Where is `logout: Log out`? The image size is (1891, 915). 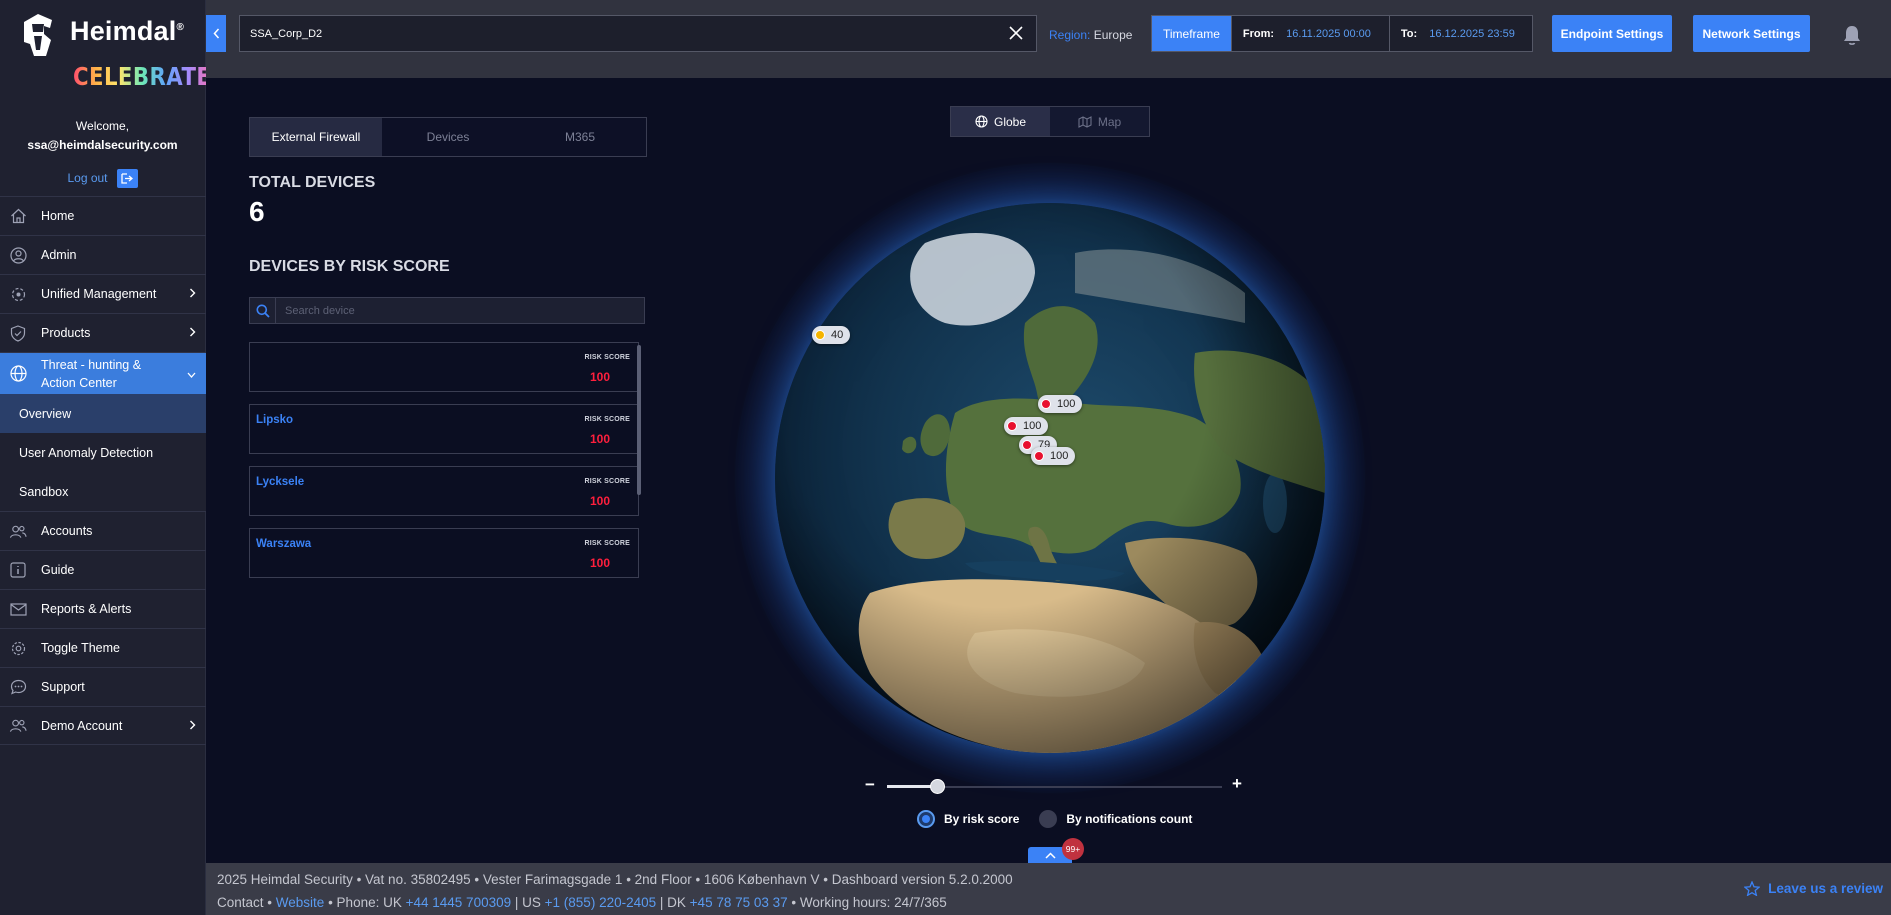
logout: Log out is located at coordinates (102, 178).